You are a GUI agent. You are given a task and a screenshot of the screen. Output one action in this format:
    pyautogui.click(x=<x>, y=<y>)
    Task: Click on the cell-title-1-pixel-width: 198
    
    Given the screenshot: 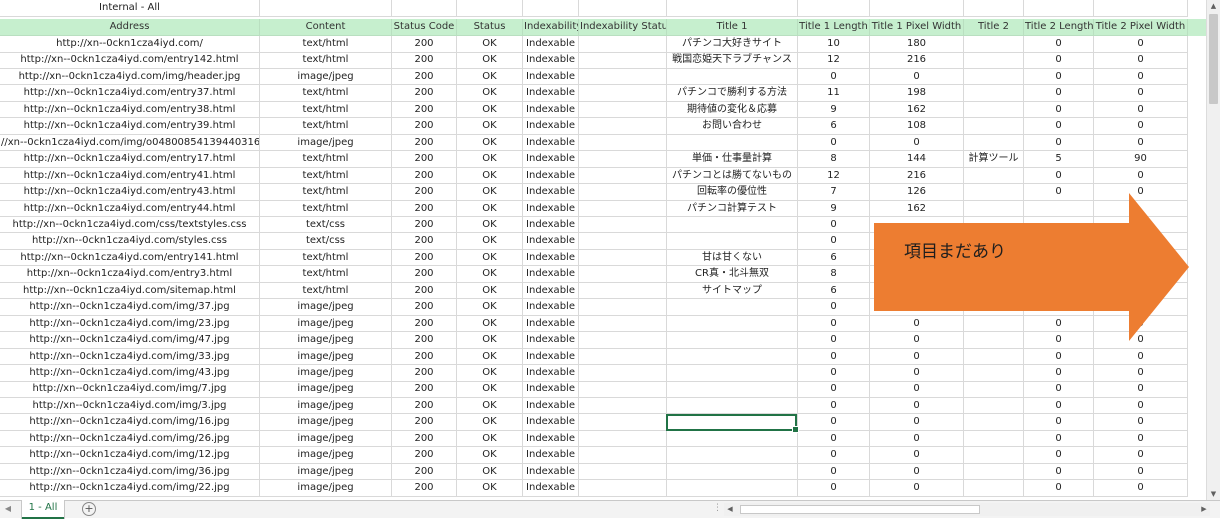 What is the action you would take?
    pyautogui.click(x=917, y=93)
    